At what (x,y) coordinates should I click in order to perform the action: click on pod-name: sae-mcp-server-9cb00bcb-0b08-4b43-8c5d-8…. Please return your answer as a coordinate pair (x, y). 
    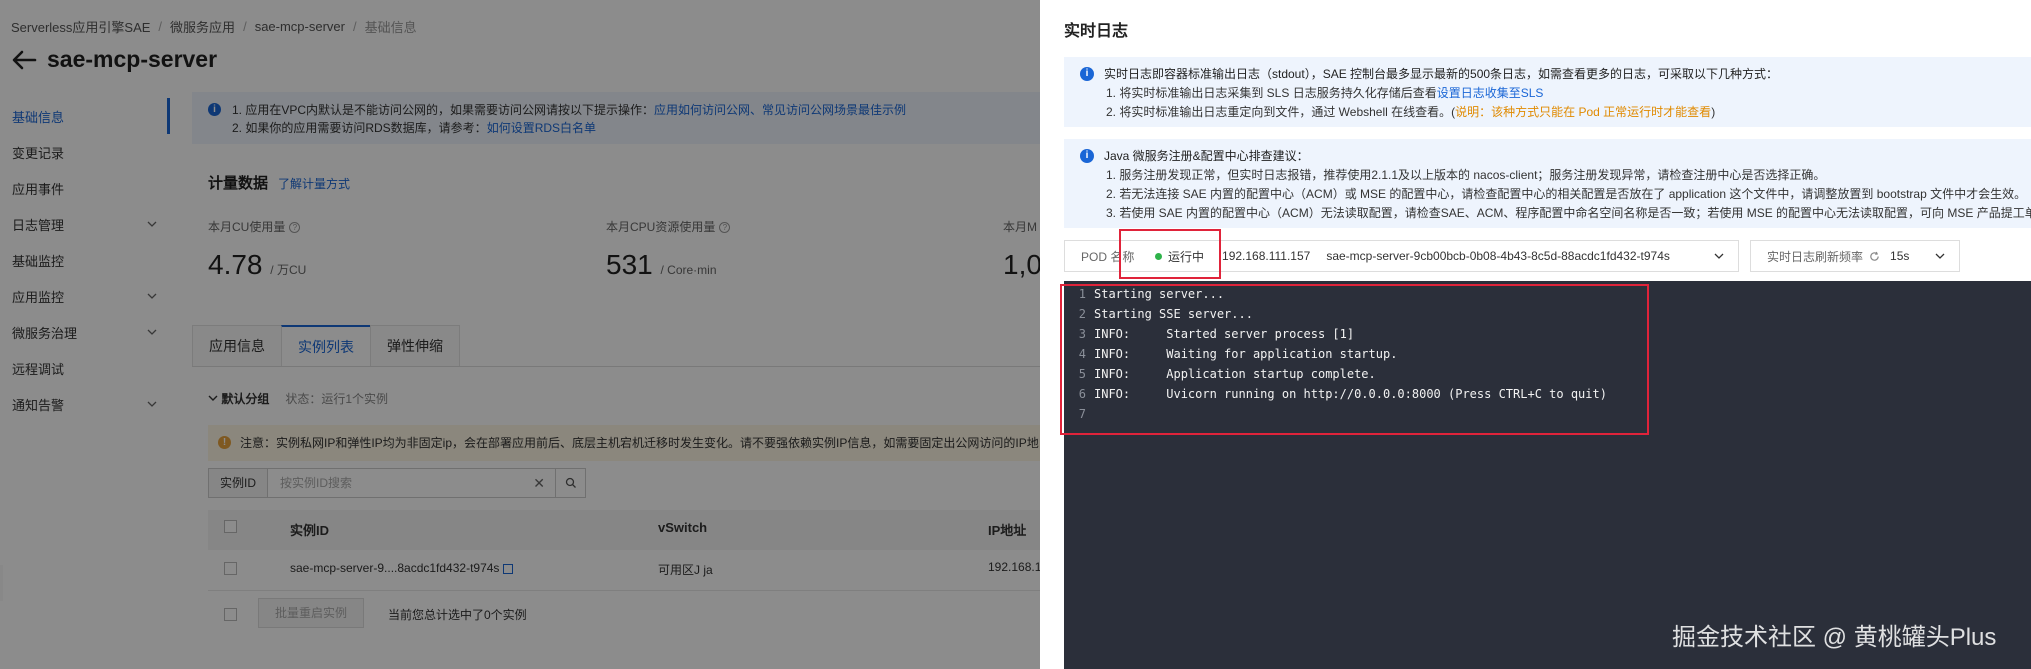
    Looking at the image, I should click on (1498, 256).